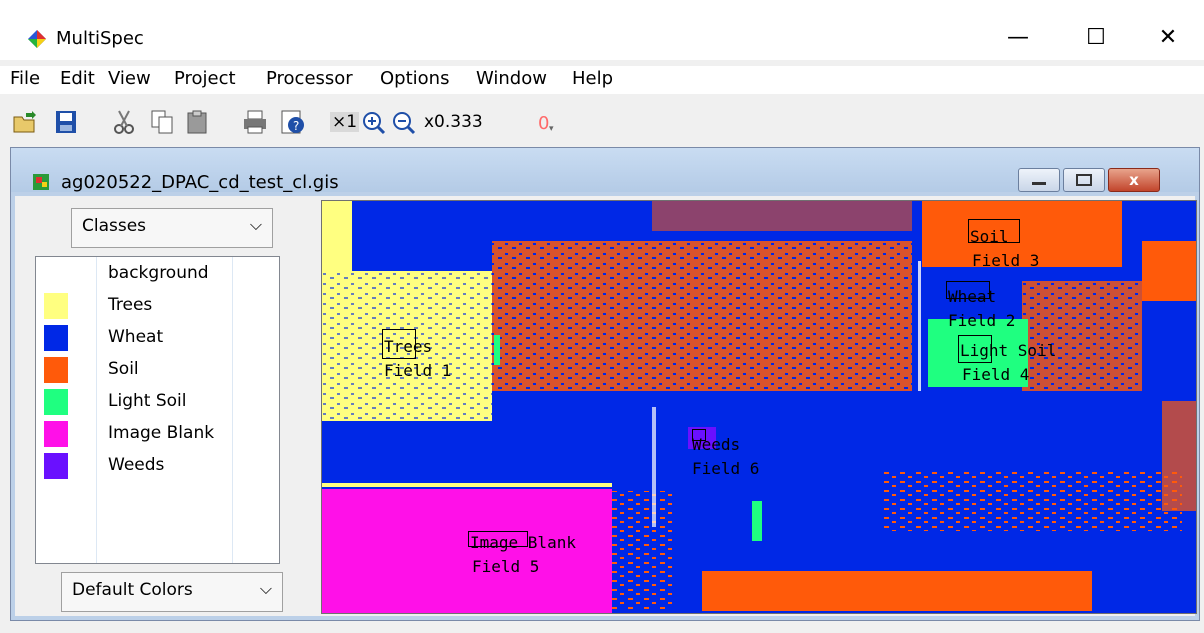 This screenshot has width=1204, height=633. I want to click on open-icon, so click(25, 122).